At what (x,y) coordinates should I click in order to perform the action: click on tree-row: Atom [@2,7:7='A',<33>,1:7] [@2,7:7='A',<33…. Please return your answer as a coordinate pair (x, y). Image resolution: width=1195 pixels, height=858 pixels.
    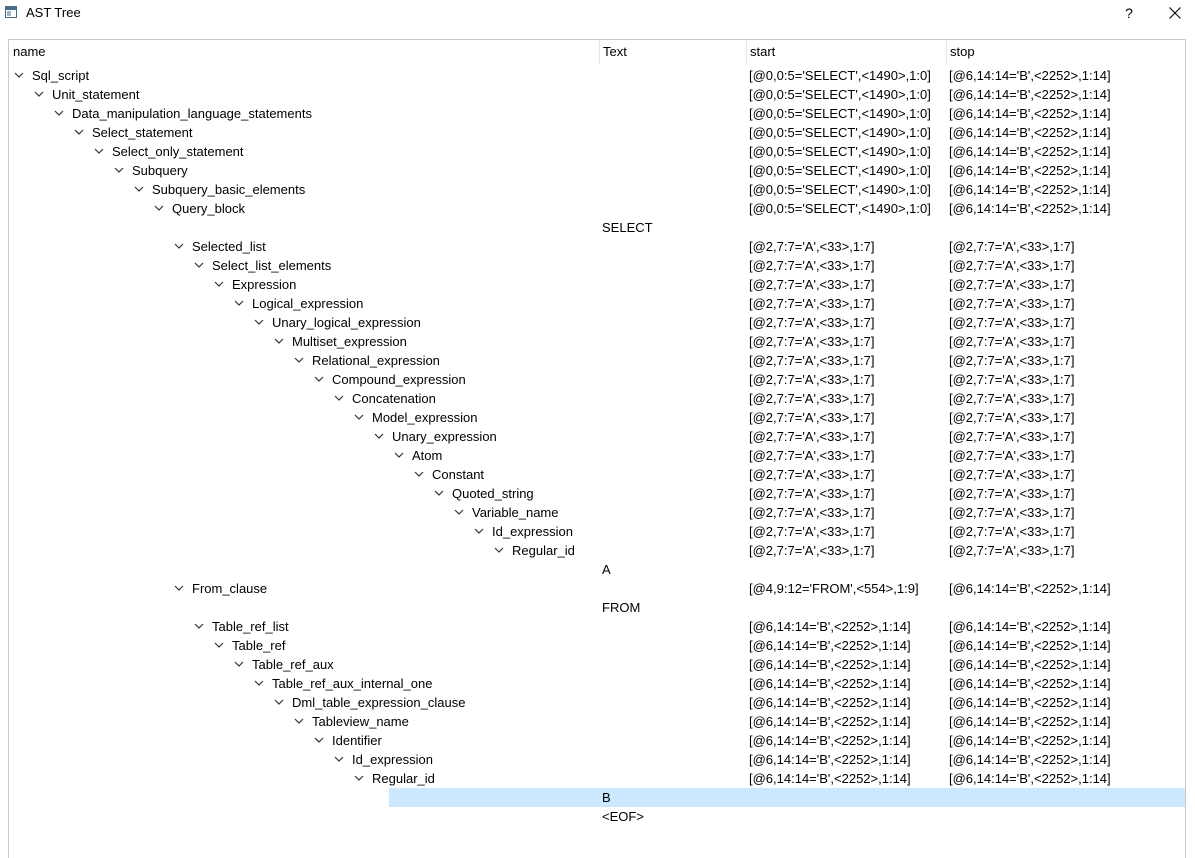
    Looking at the image, I should click on (597, 455).